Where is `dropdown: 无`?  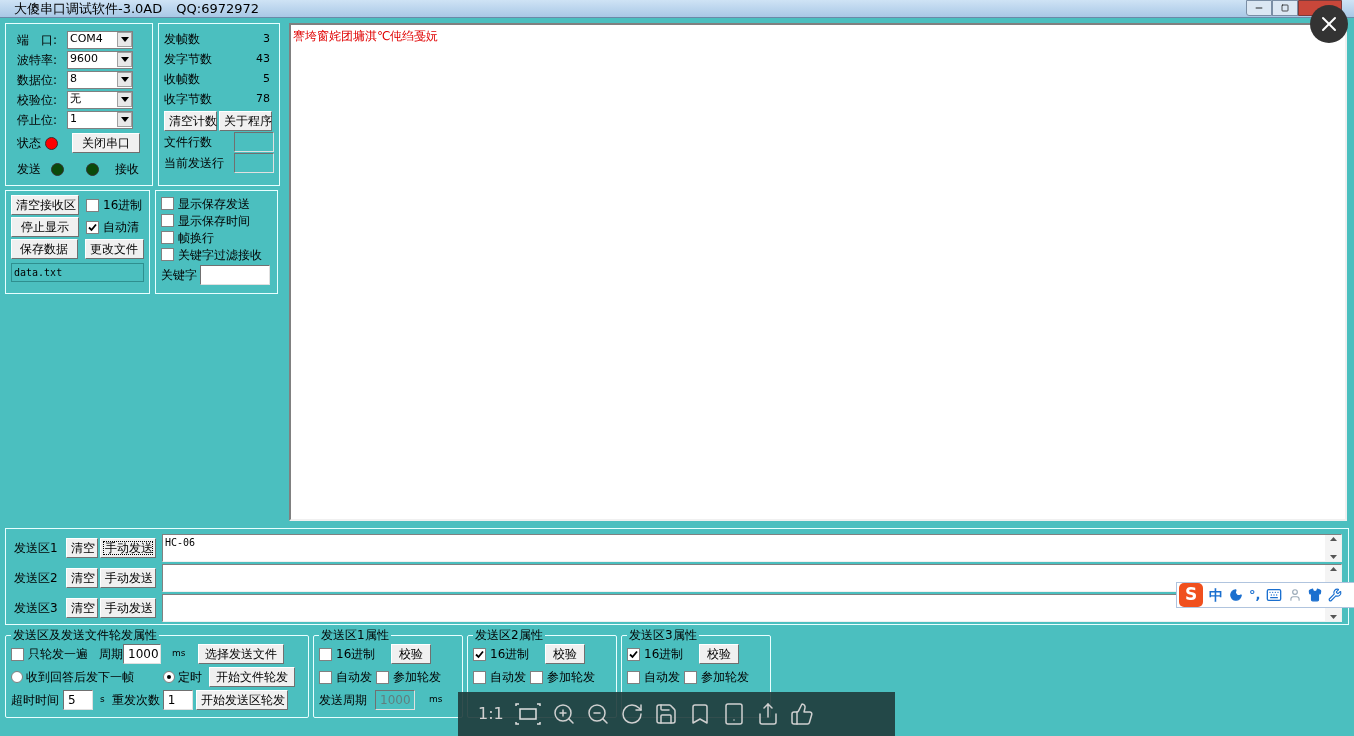 dropdown: 无 is located at coordinates (100, 99).